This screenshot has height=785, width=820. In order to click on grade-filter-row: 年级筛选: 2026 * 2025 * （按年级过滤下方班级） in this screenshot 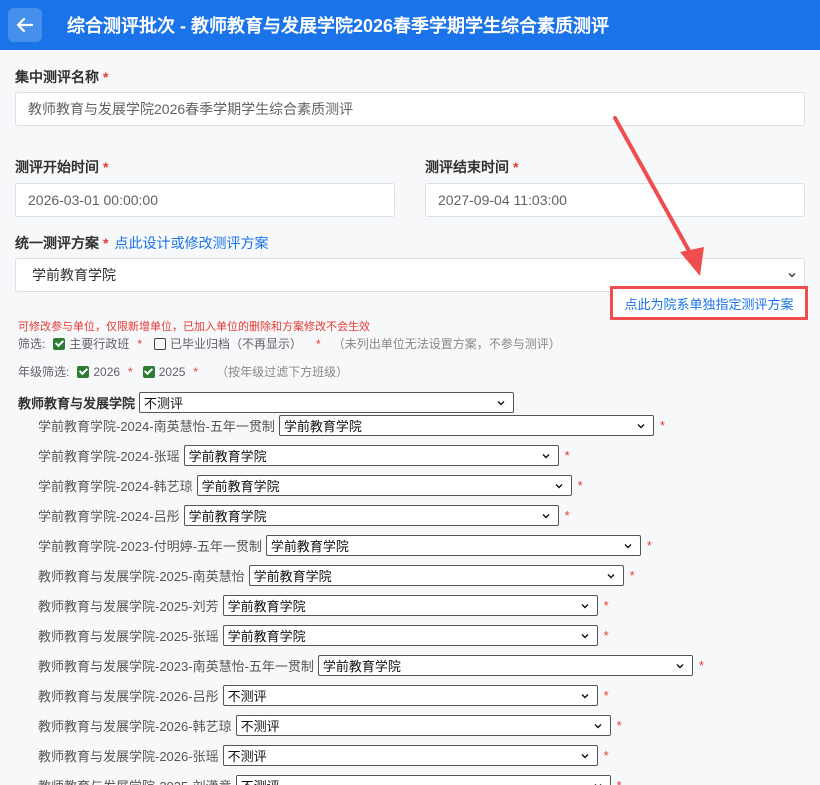, I will do `click(183, 371)`.